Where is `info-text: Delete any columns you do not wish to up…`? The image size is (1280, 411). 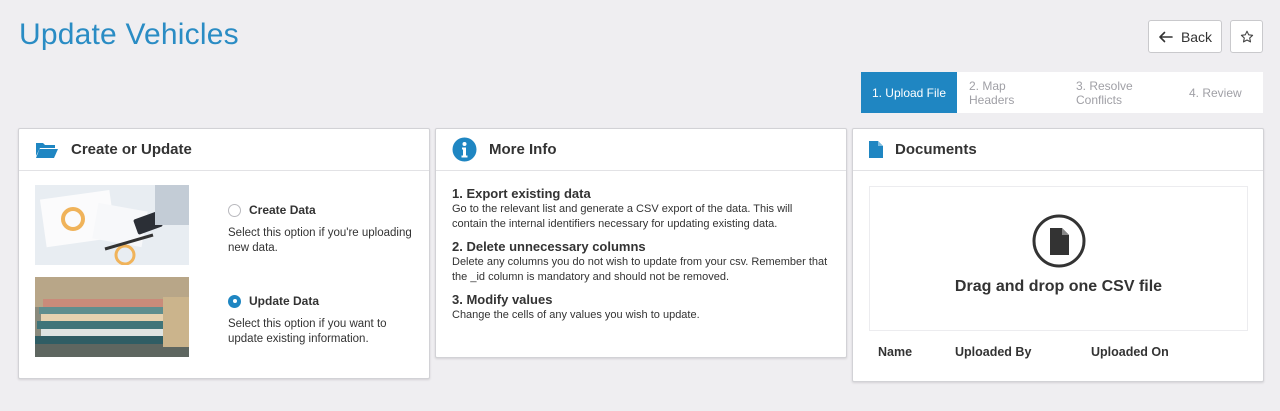
info-text: Delete any columns you do not wish to up… is located at coordinates (640, 269).